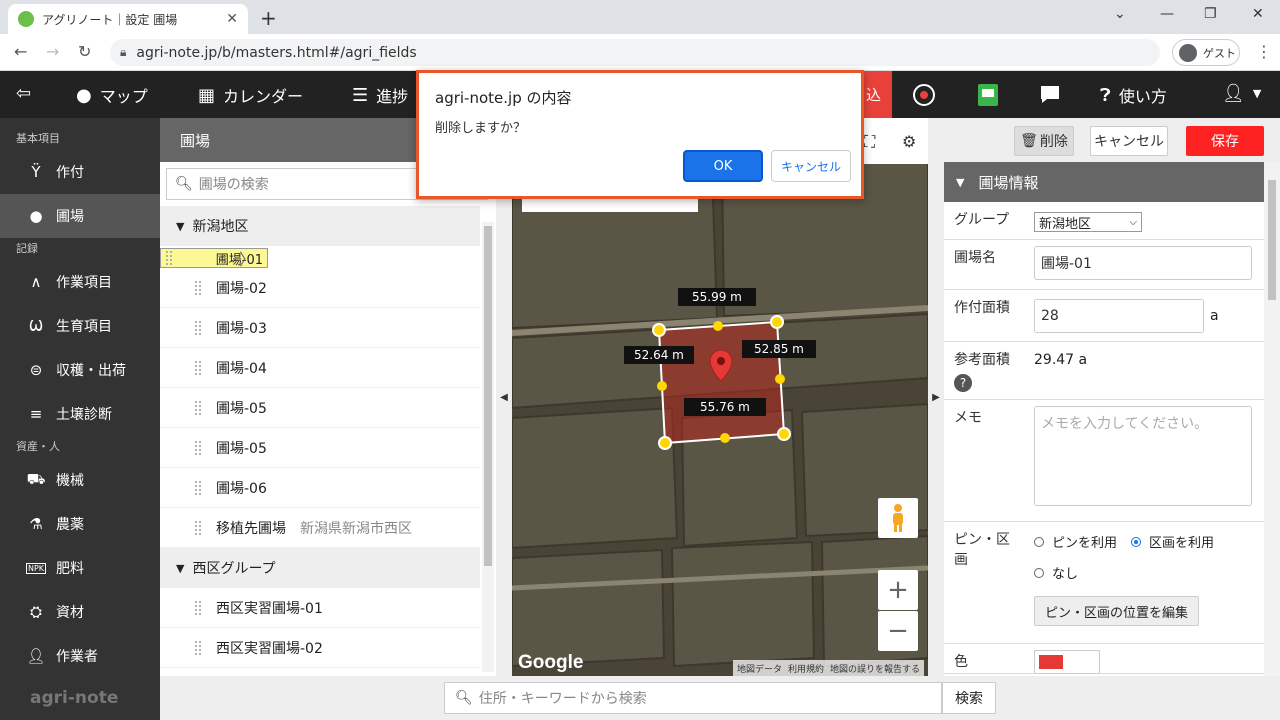  What do you see at coordinates (898, 590) in the screenshot?
I see `zoom-in-button: +` at bounding box center [898, 590].